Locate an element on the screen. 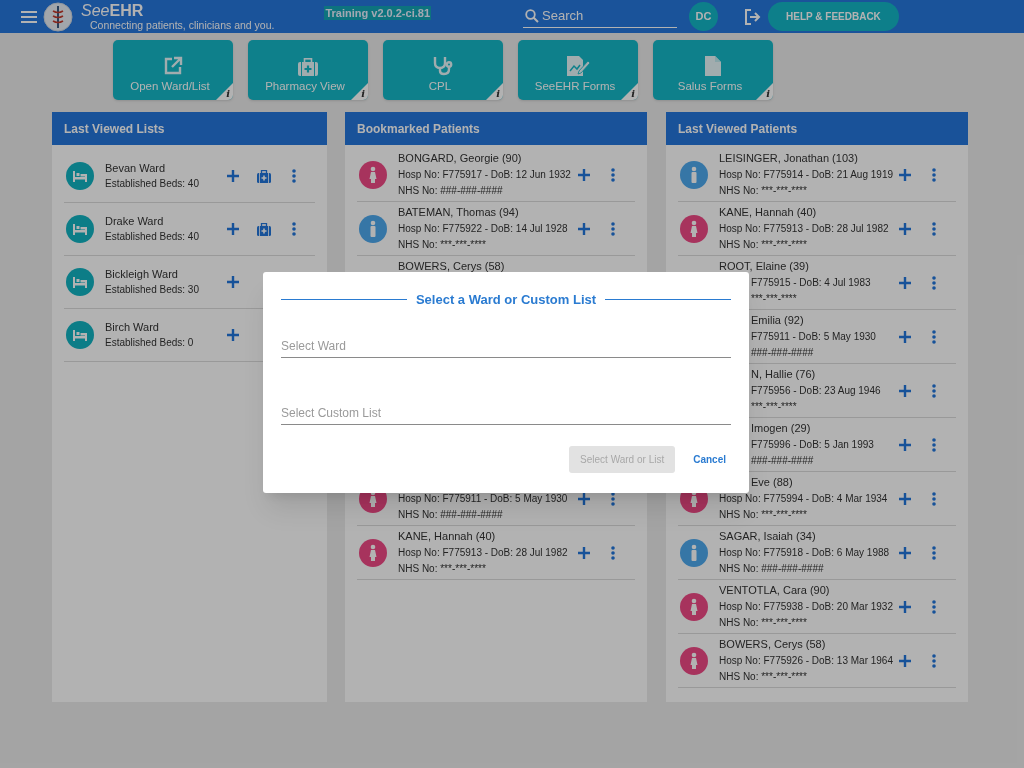 Image resolution: width=1024 pixels, height=768 pixels. ward-name: Bickleigh Ward is located at coordinates (142, 274).